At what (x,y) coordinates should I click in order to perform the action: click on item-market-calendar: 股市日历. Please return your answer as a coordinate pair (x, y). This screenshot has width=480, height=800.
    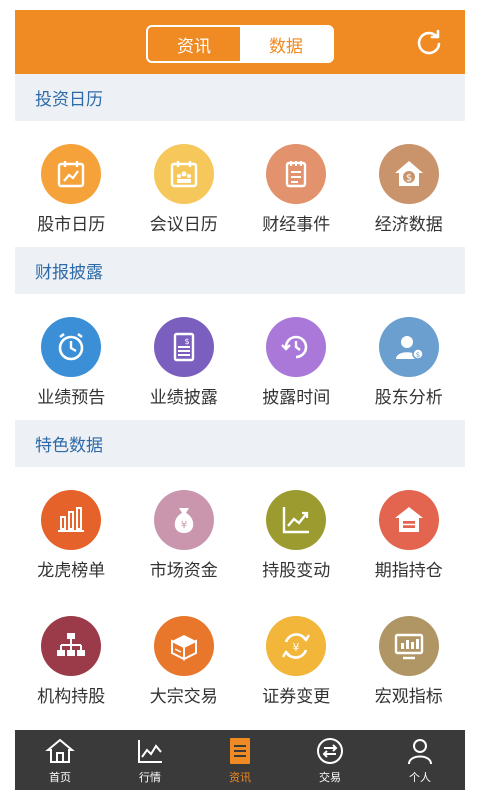
    Looking at the image, I should click on (71, 184).